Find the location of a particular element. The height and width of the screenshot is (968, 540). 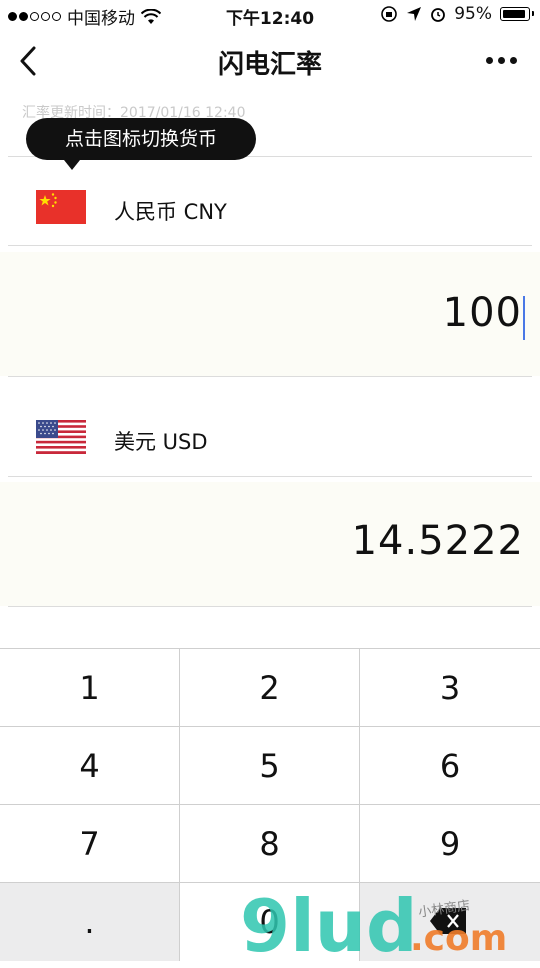

battery-icon is located at coordinates (517, 14).